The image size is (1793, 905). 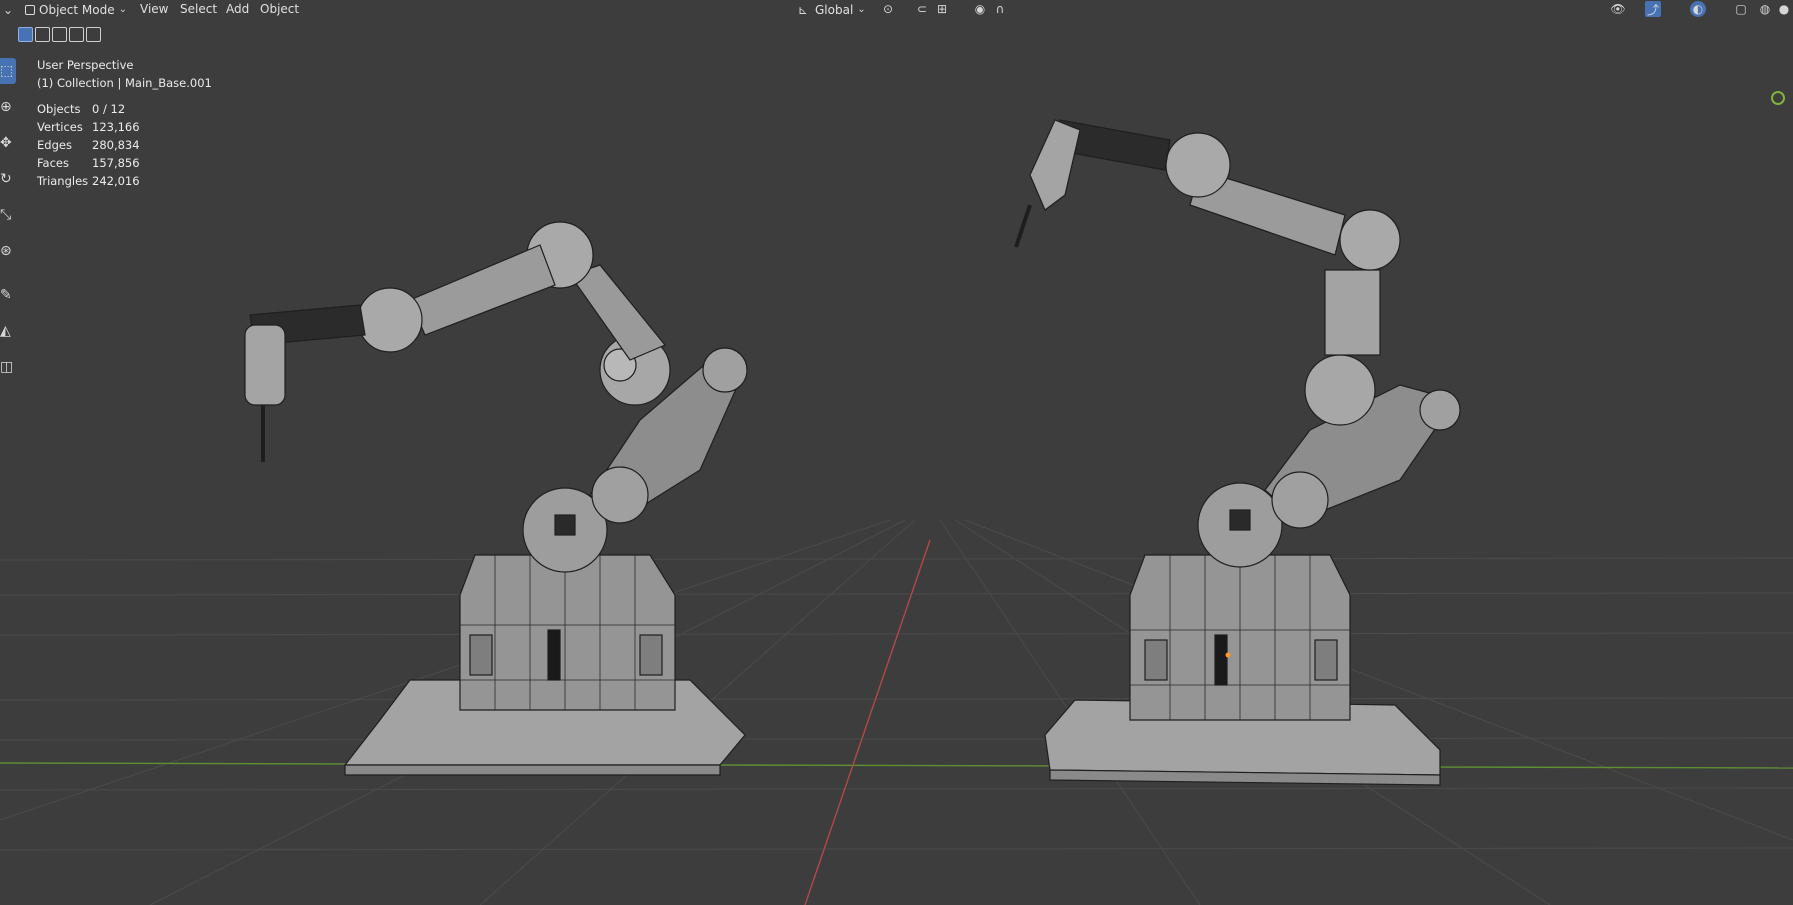 What do you see at coordinates (8, 71) in the screenshot?
I see `select-box-icon: ⬚` at bounding box center [8, 71].